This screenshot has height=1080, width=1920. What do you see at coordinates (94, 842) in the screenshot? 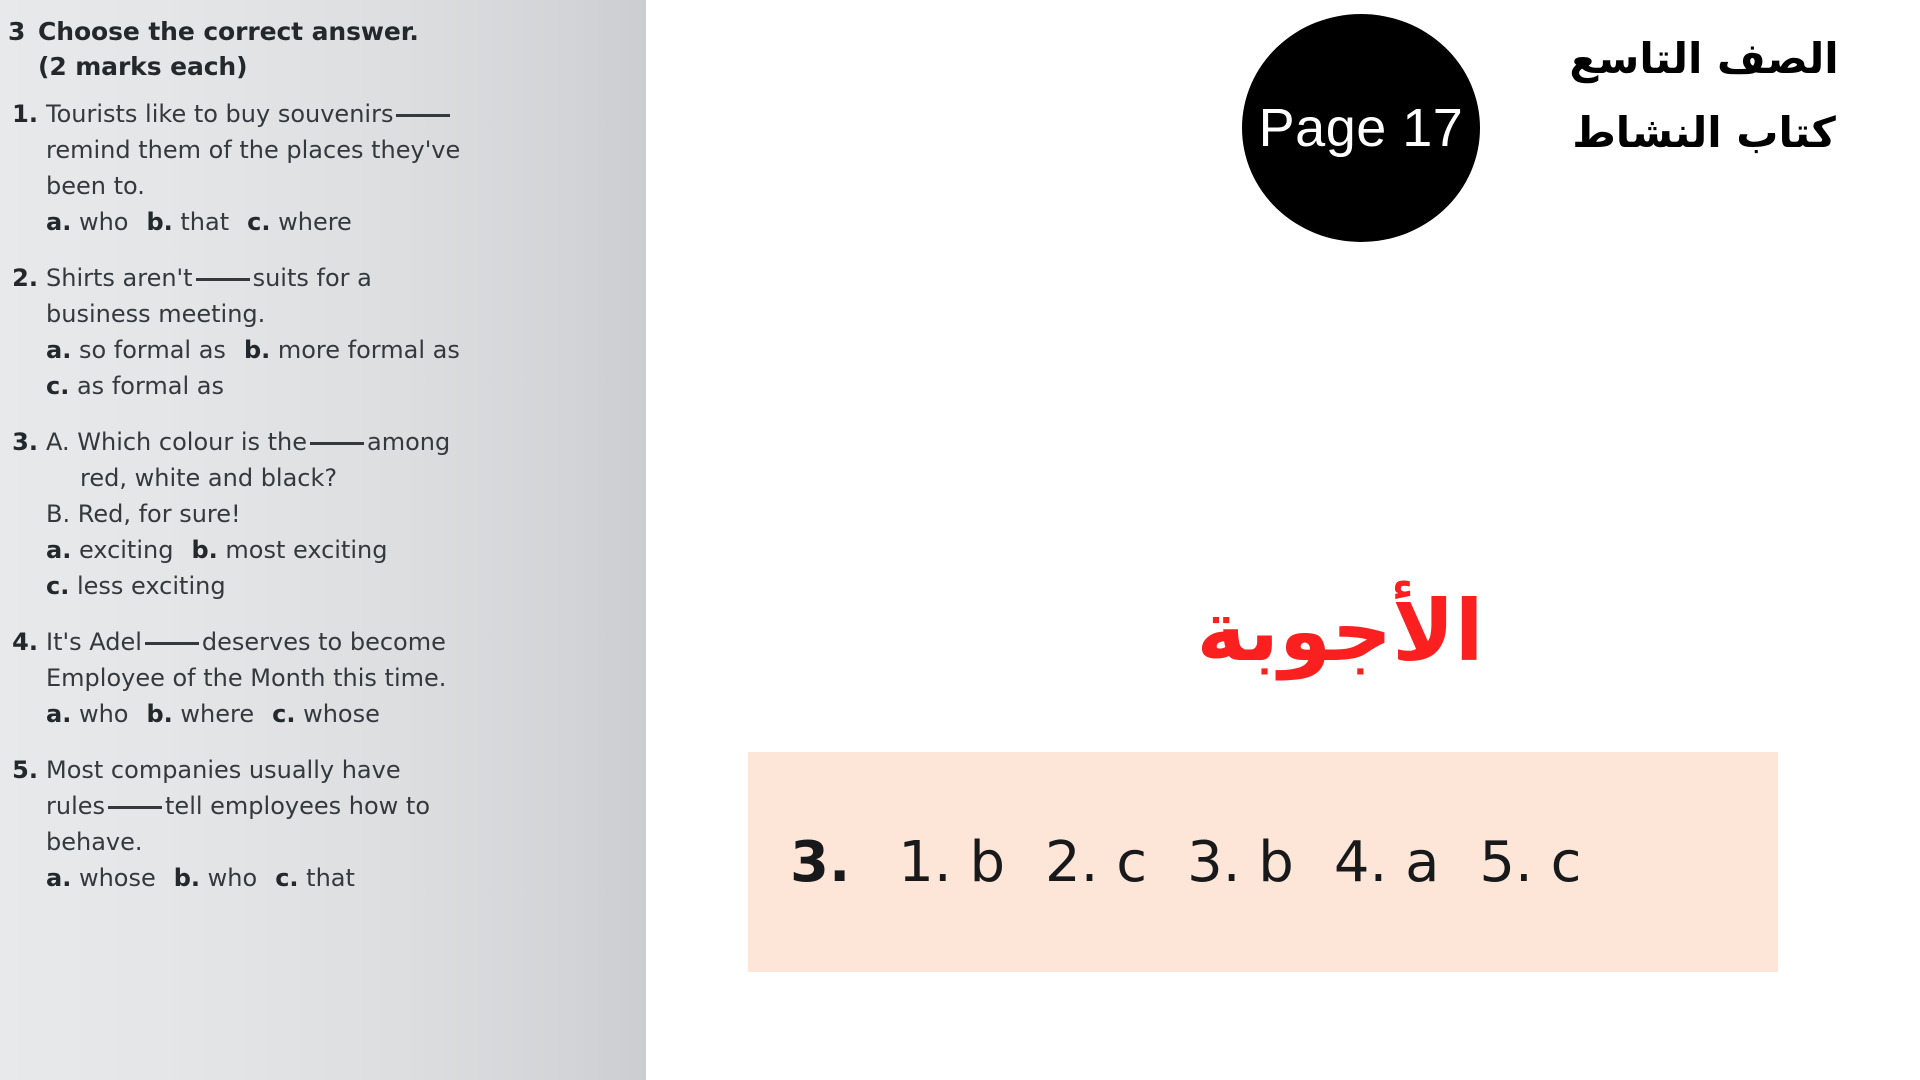
I see `question-text: behave.` at bounding box center [94, 842].